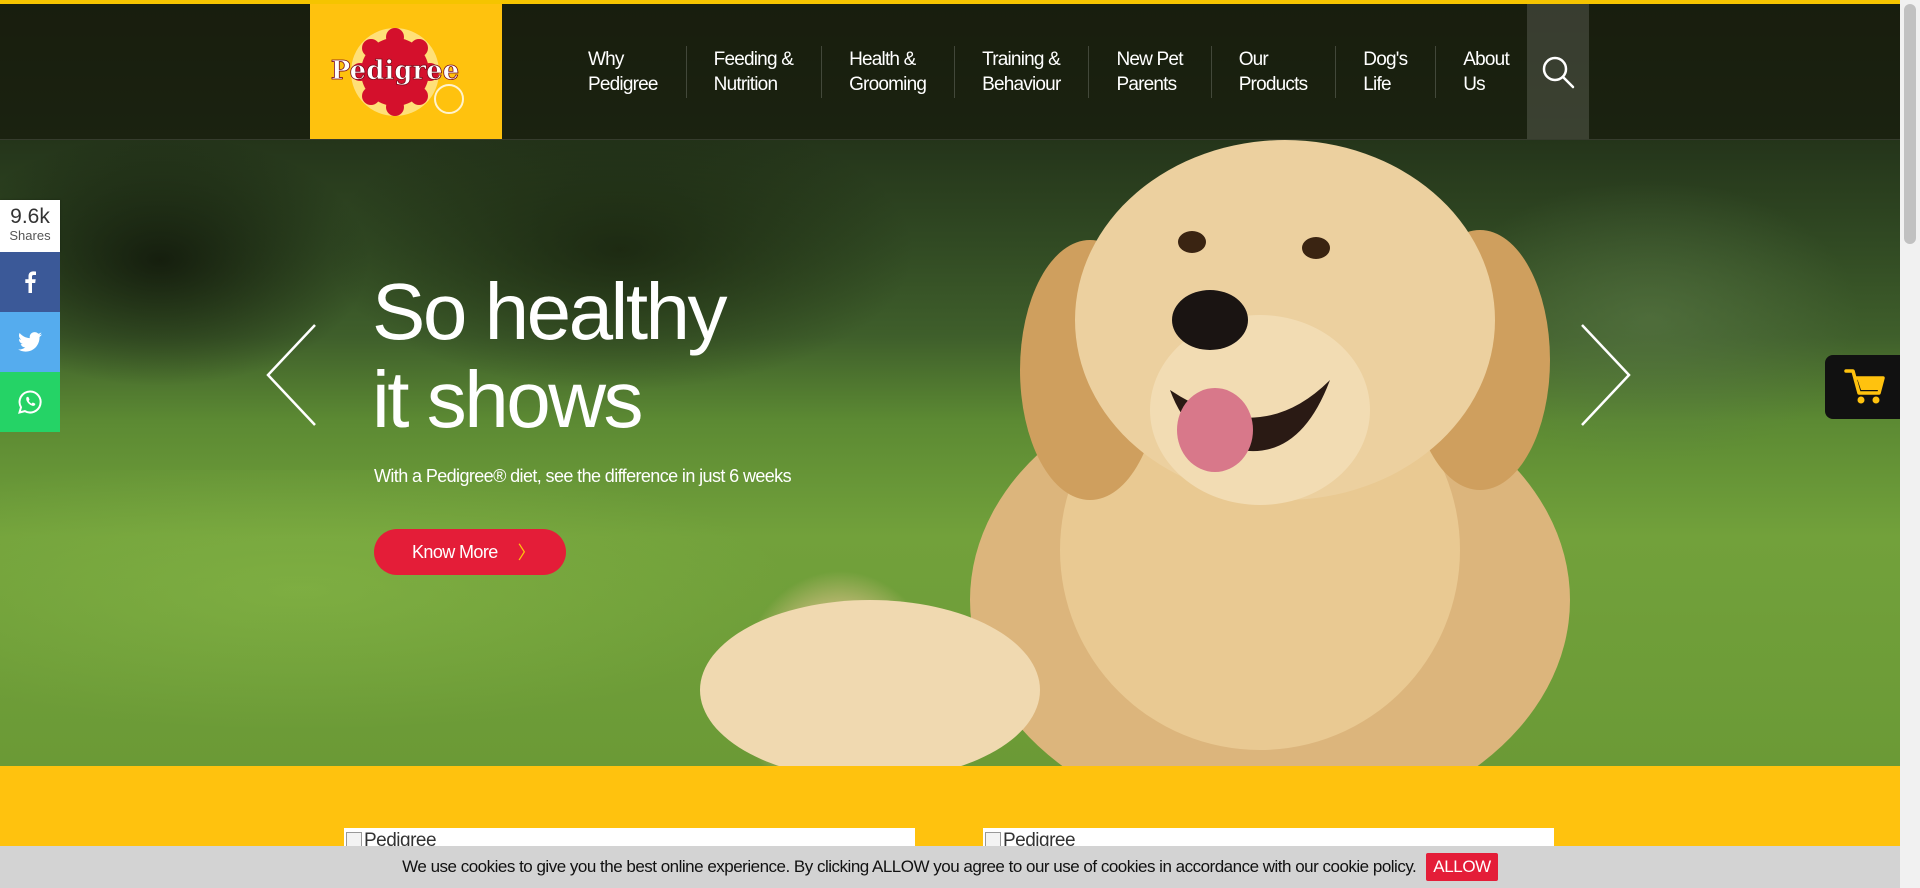 Image resolution: width=1920 pixels, height=888 pixels. I want to click on pedigree-logo: Pedigree, so click(406, 71).